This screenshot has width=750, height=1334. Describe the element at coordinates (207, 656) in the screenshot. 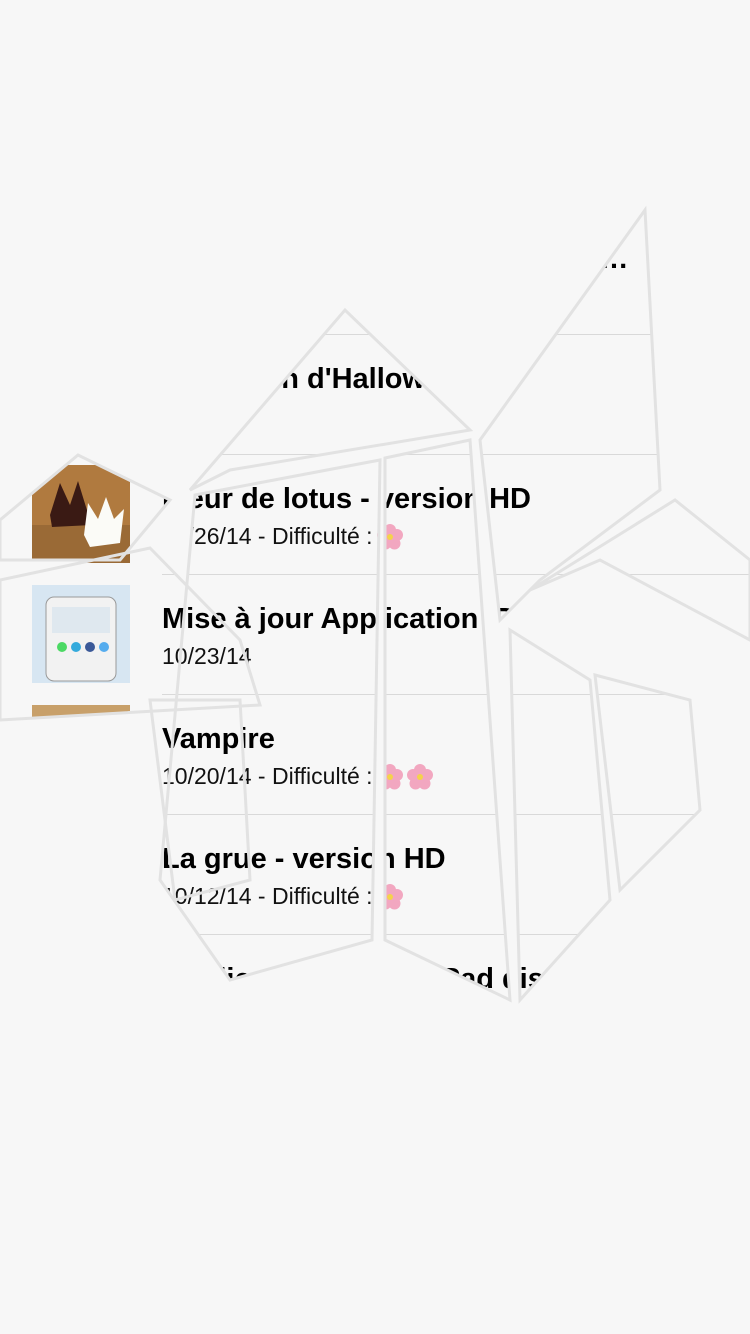

I see `item-subtitle: 10/23/14` at that location.